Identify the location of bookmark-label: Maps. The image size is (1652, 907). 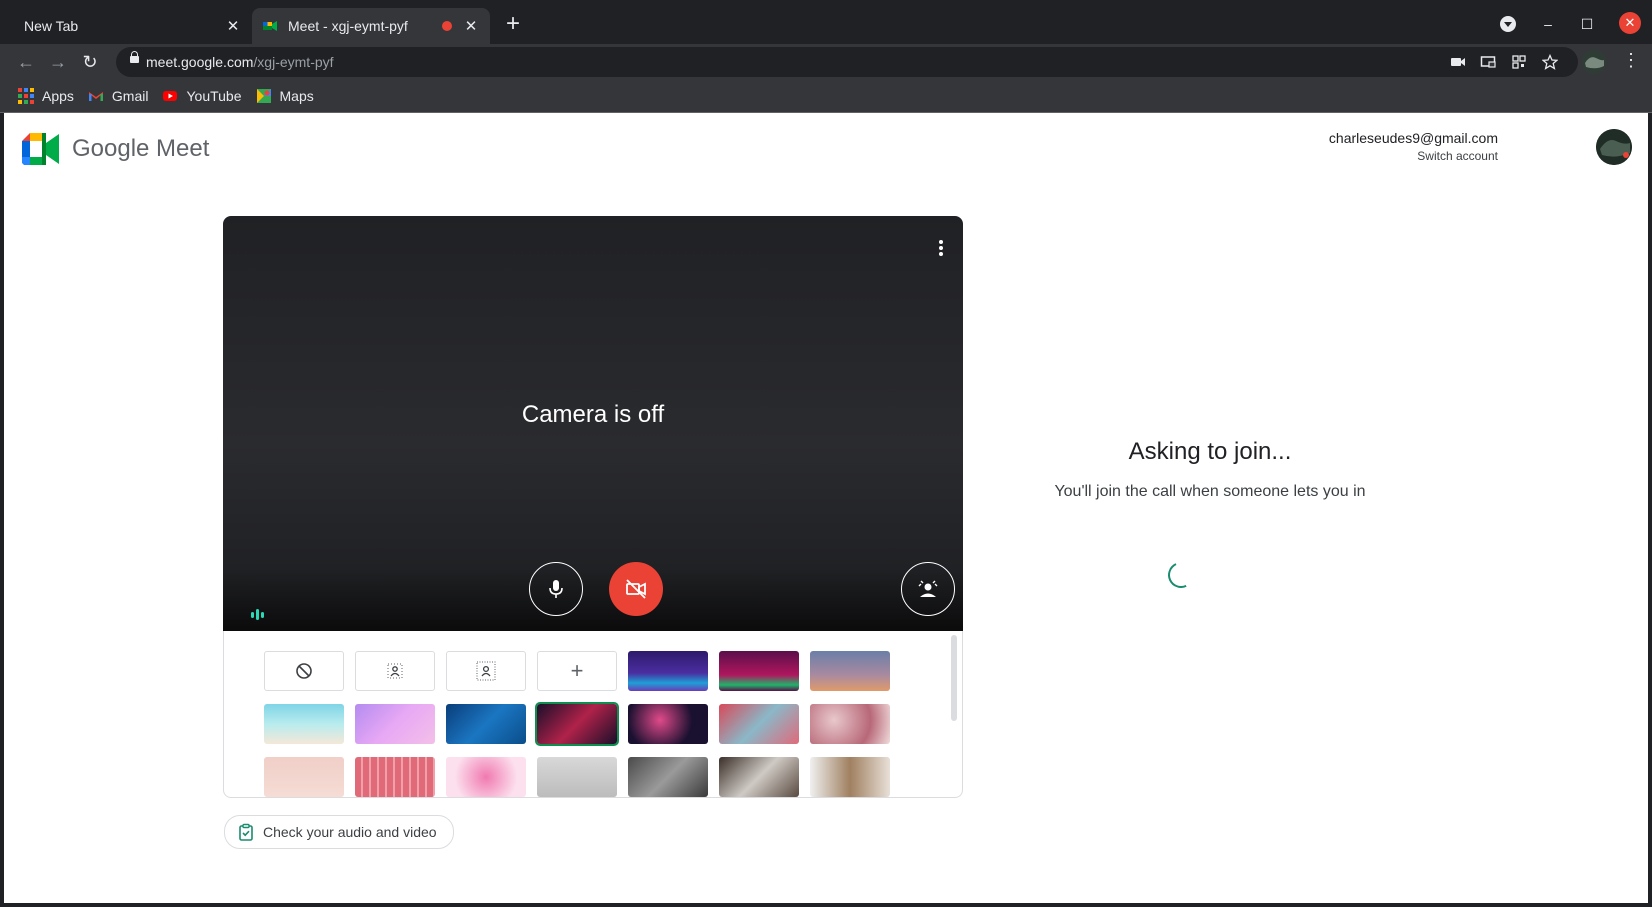
(296, 96).